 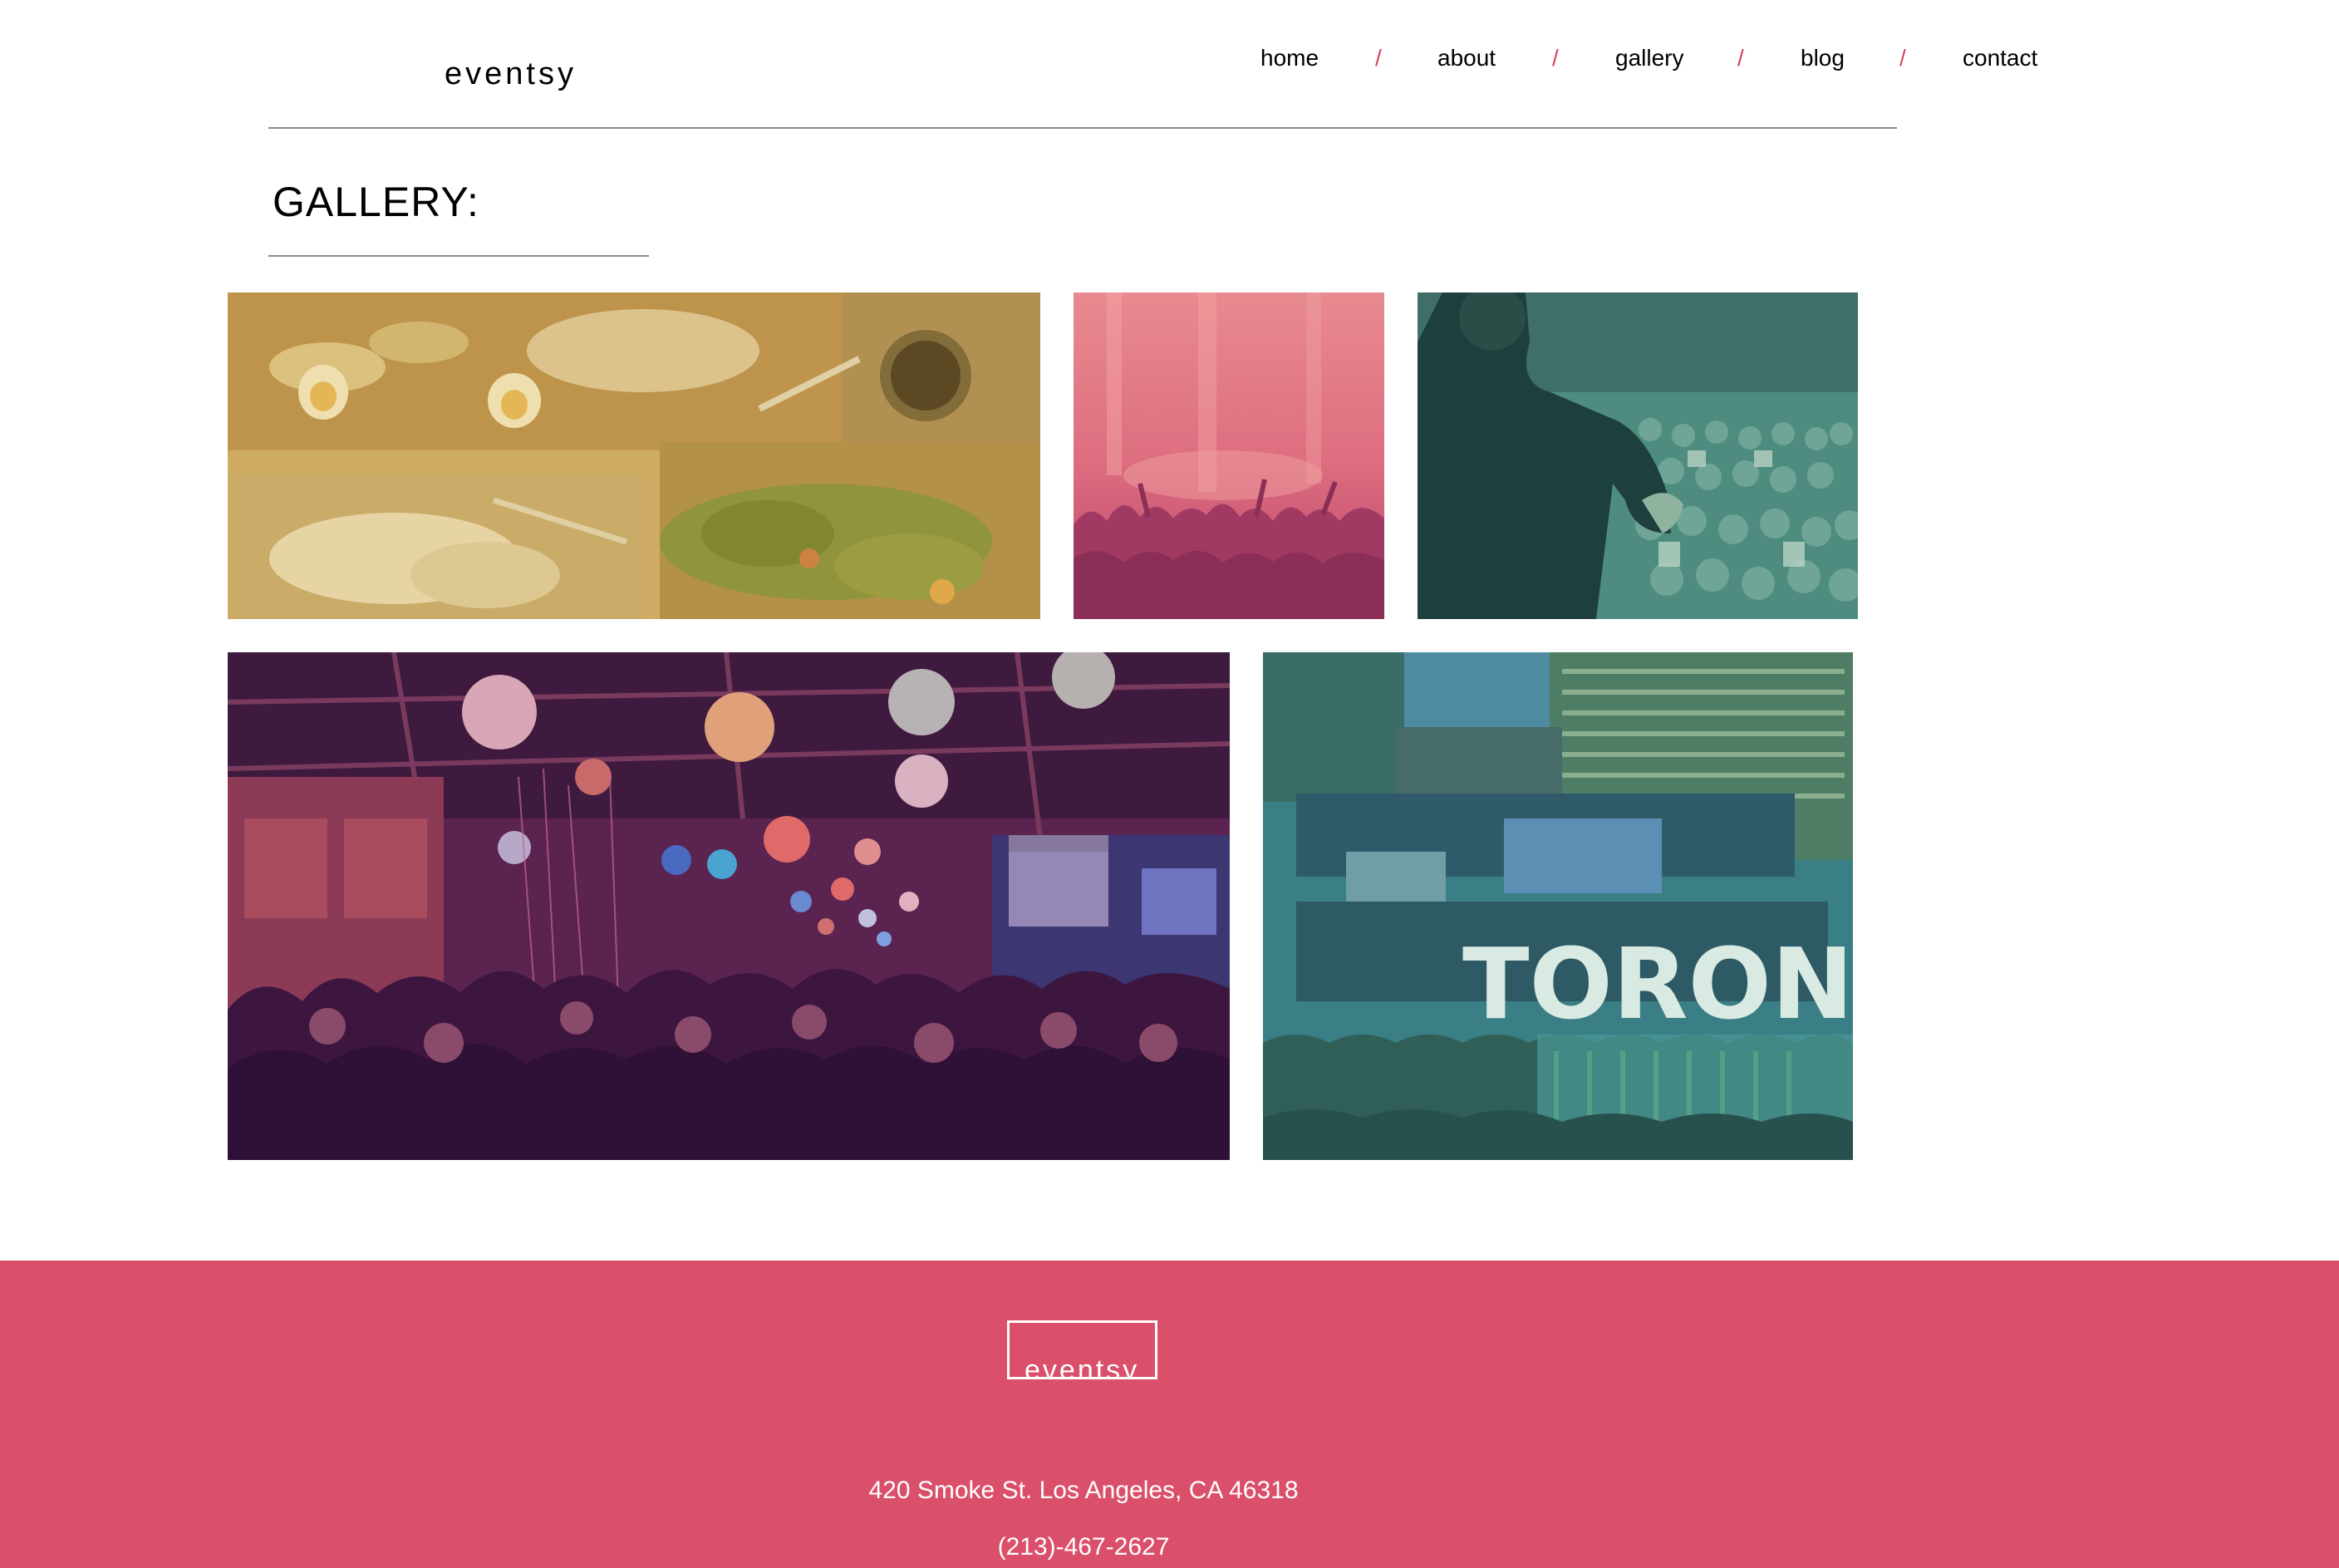 What do you see at coordinates (1823, 58) in the screenshot?
I see `nav-blog: blog` at bounding box center [1823, 58].